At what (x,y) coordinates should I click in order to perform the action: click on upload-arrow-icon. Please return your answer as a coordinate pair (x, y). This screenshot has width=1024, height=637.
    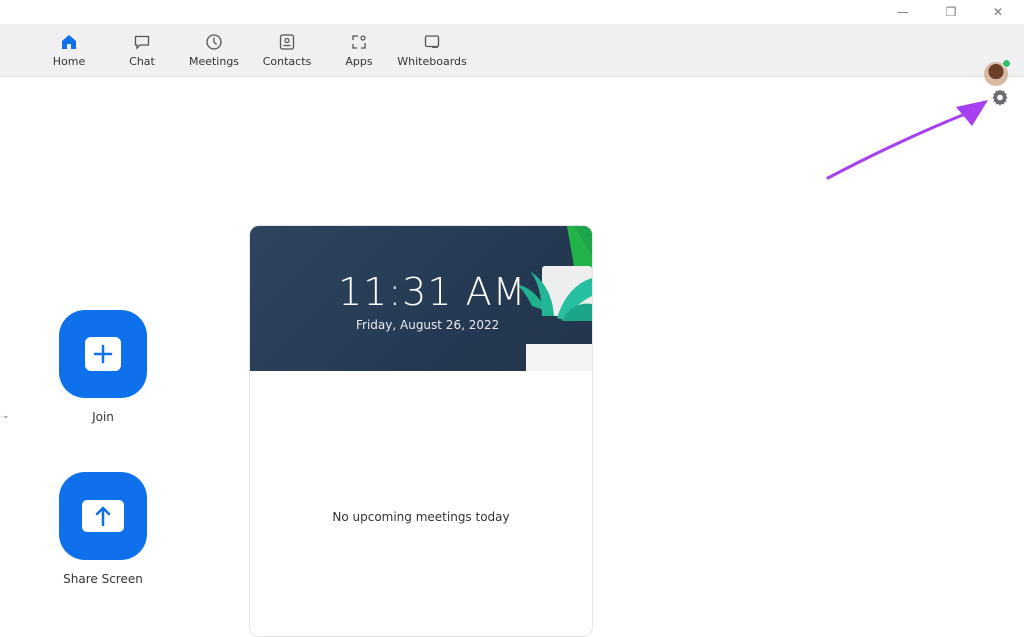
    Looking at the image, I should click on (103, 516).